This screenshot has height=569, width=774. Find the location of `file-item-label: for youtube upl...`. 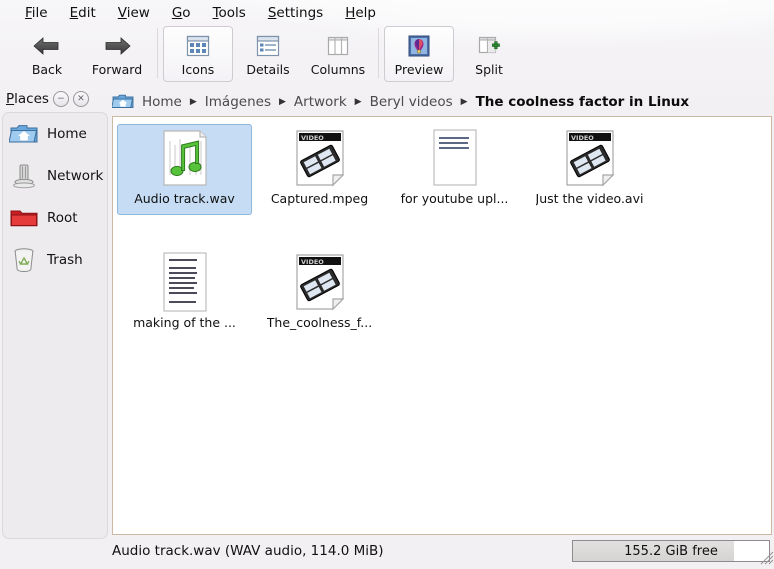

file-item-label: for youtube upl... is located at coordinates (454, 198).